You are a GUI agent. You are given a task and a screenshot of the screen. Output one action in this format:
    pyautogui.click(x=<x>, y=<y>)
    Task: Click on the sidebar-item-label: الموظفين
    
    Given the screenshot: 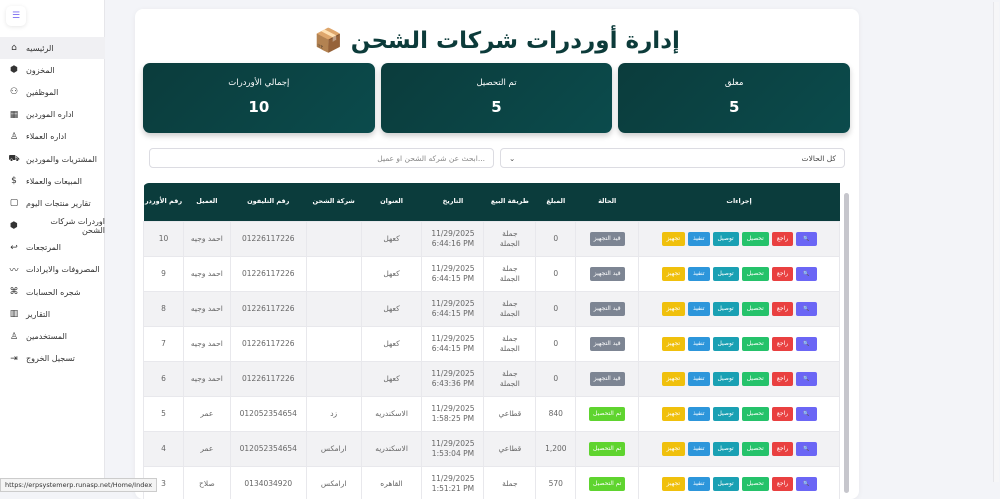 What is the action you would take?
    pyautogui.click(x=42, y=92)
    